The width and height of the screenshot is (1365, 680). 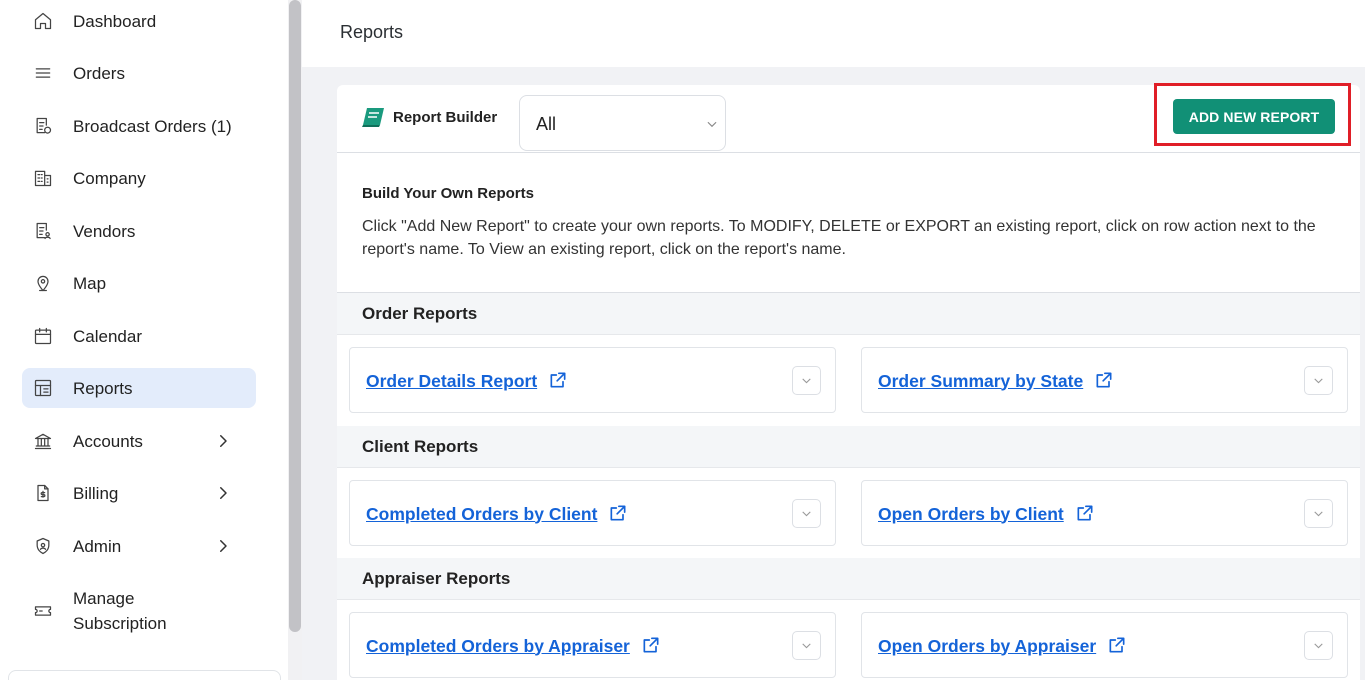 I want to click on sidebar-item-label: Vendors, so click(x=104, y=231).